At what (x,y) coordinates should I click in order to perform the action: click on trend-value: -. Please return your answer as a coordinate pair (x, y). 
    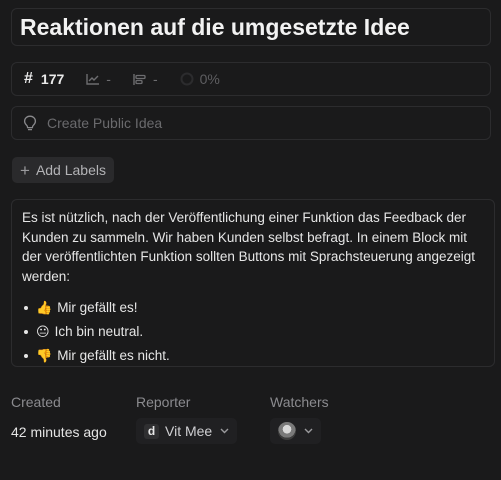
    Looking at the image, I should click on (108, 79).